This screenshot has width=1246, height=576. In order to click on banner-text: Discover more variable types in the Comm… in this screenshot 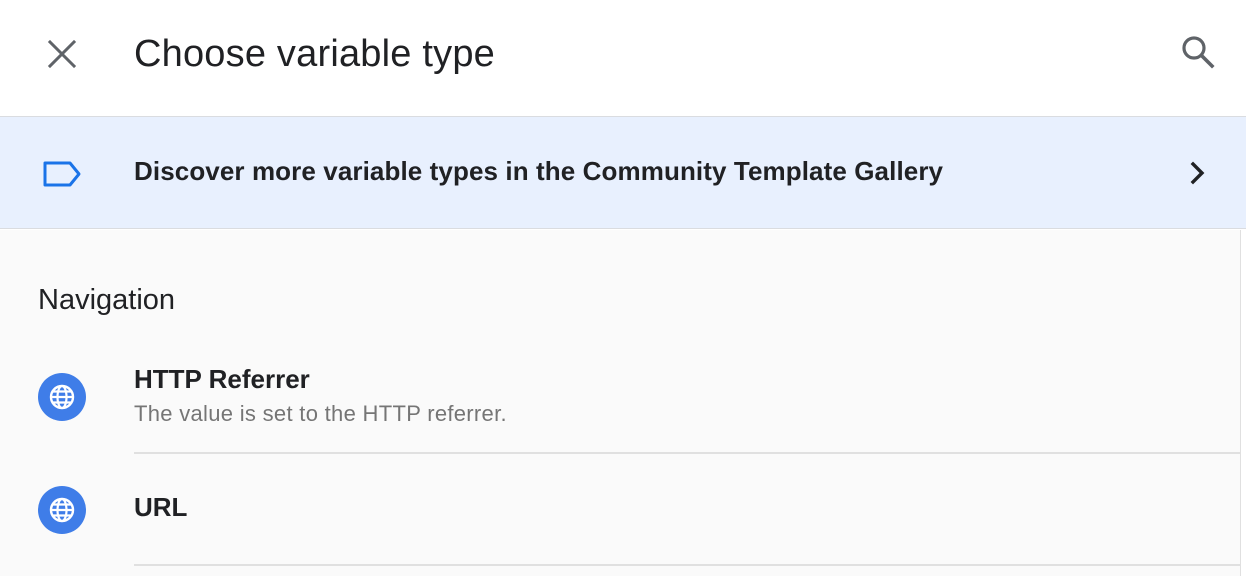, I will do `click(538, 171)`.